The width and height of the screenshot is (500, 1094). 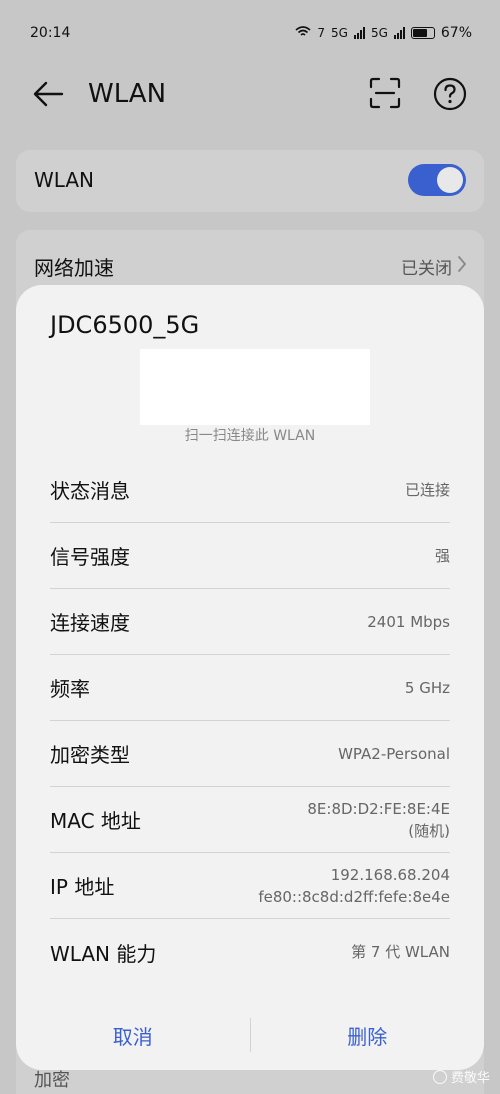 What do you see at coordinates (422, 33) in the screenshot?
I see `battery-icon` at bounding box center [422, 33].